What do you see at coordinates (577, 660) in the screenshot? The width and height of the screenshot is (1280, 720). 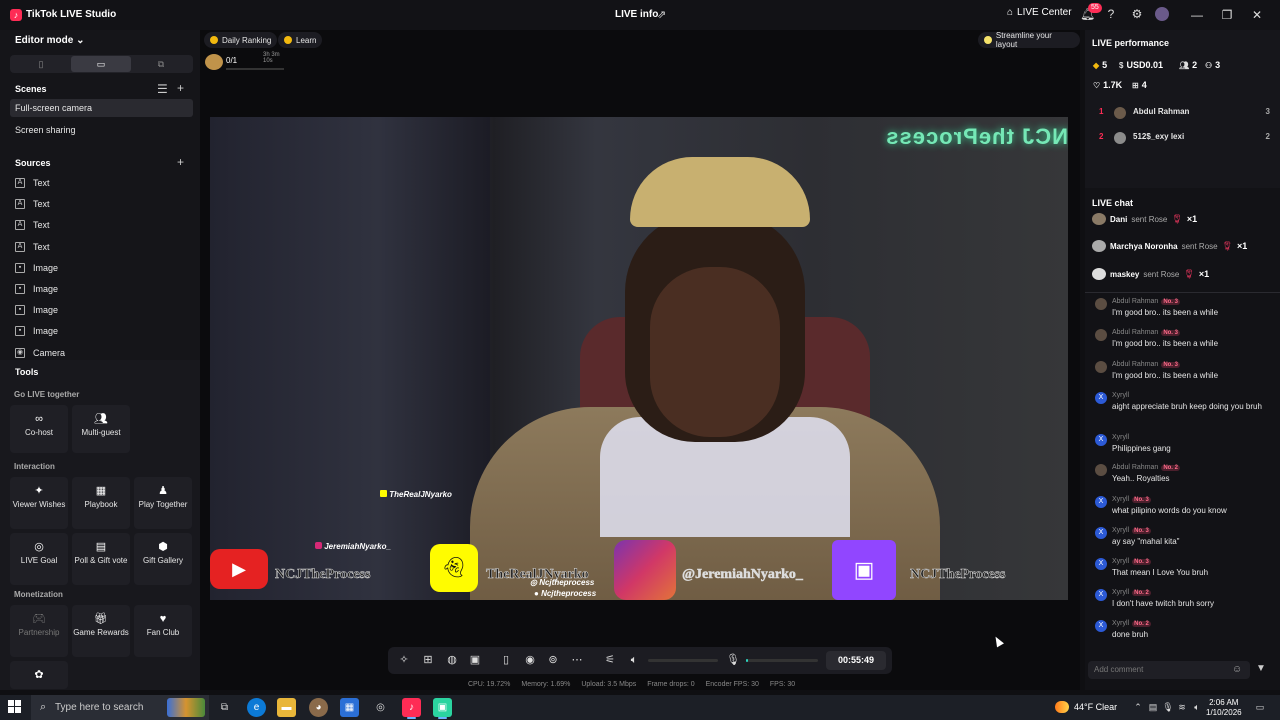 I see `more-icon: ⋯` at bounding box center [577, 660].